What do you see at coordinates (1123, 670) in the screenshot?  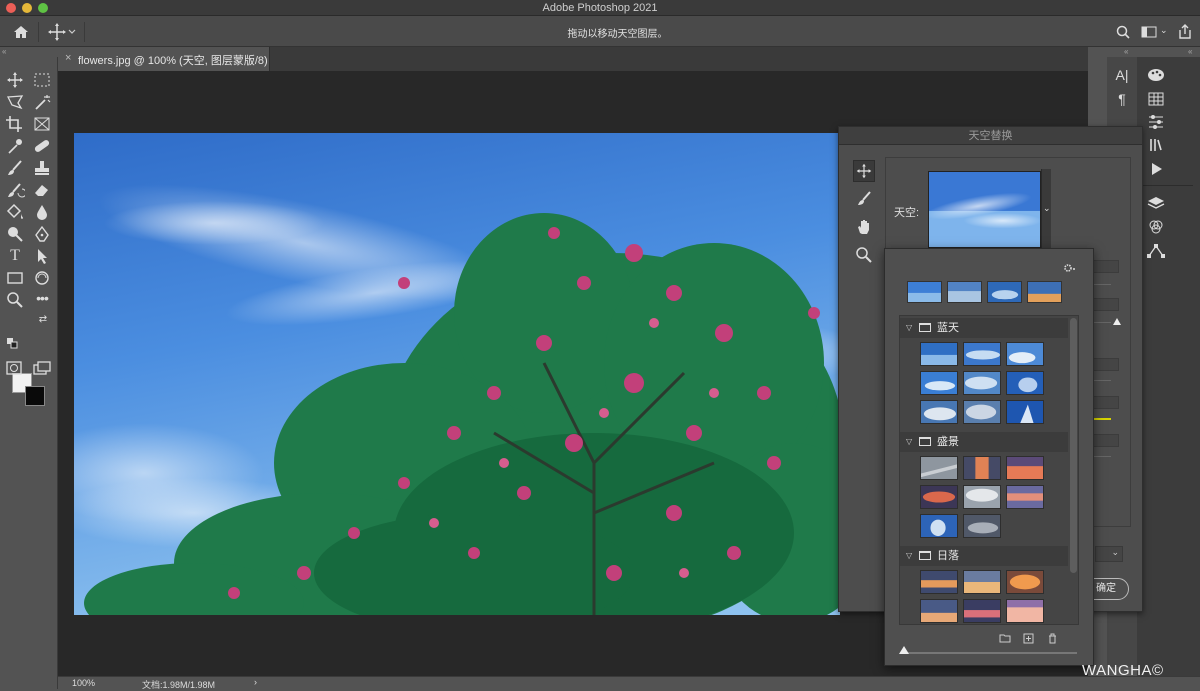 I see `watermark: WANGHA©` at bounding box center [1123, 670].